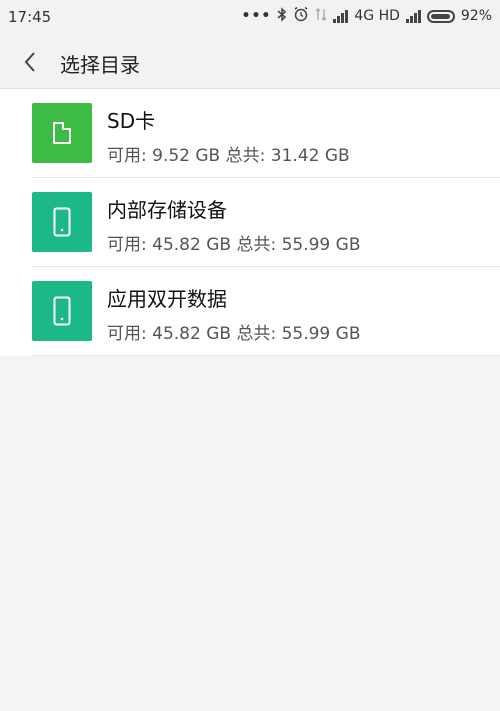  I want to click on dual-app-data-tile, so click(62, 311).